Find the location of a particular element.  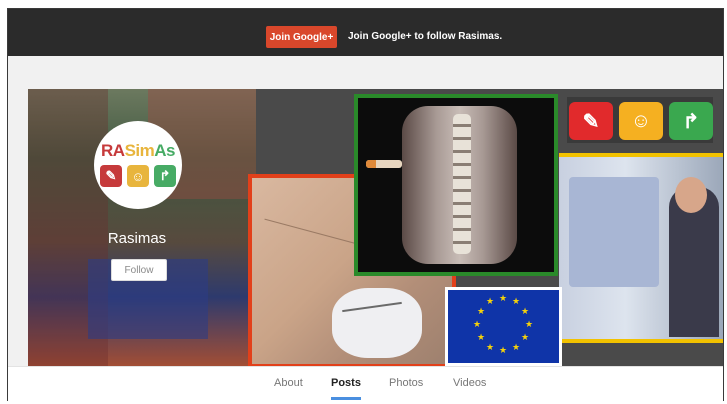

eu-flag: ★ ★ ★ ★ ★ ★ ★ ★ ★ ★ ★ ★ is located at coordinates (503, 326).